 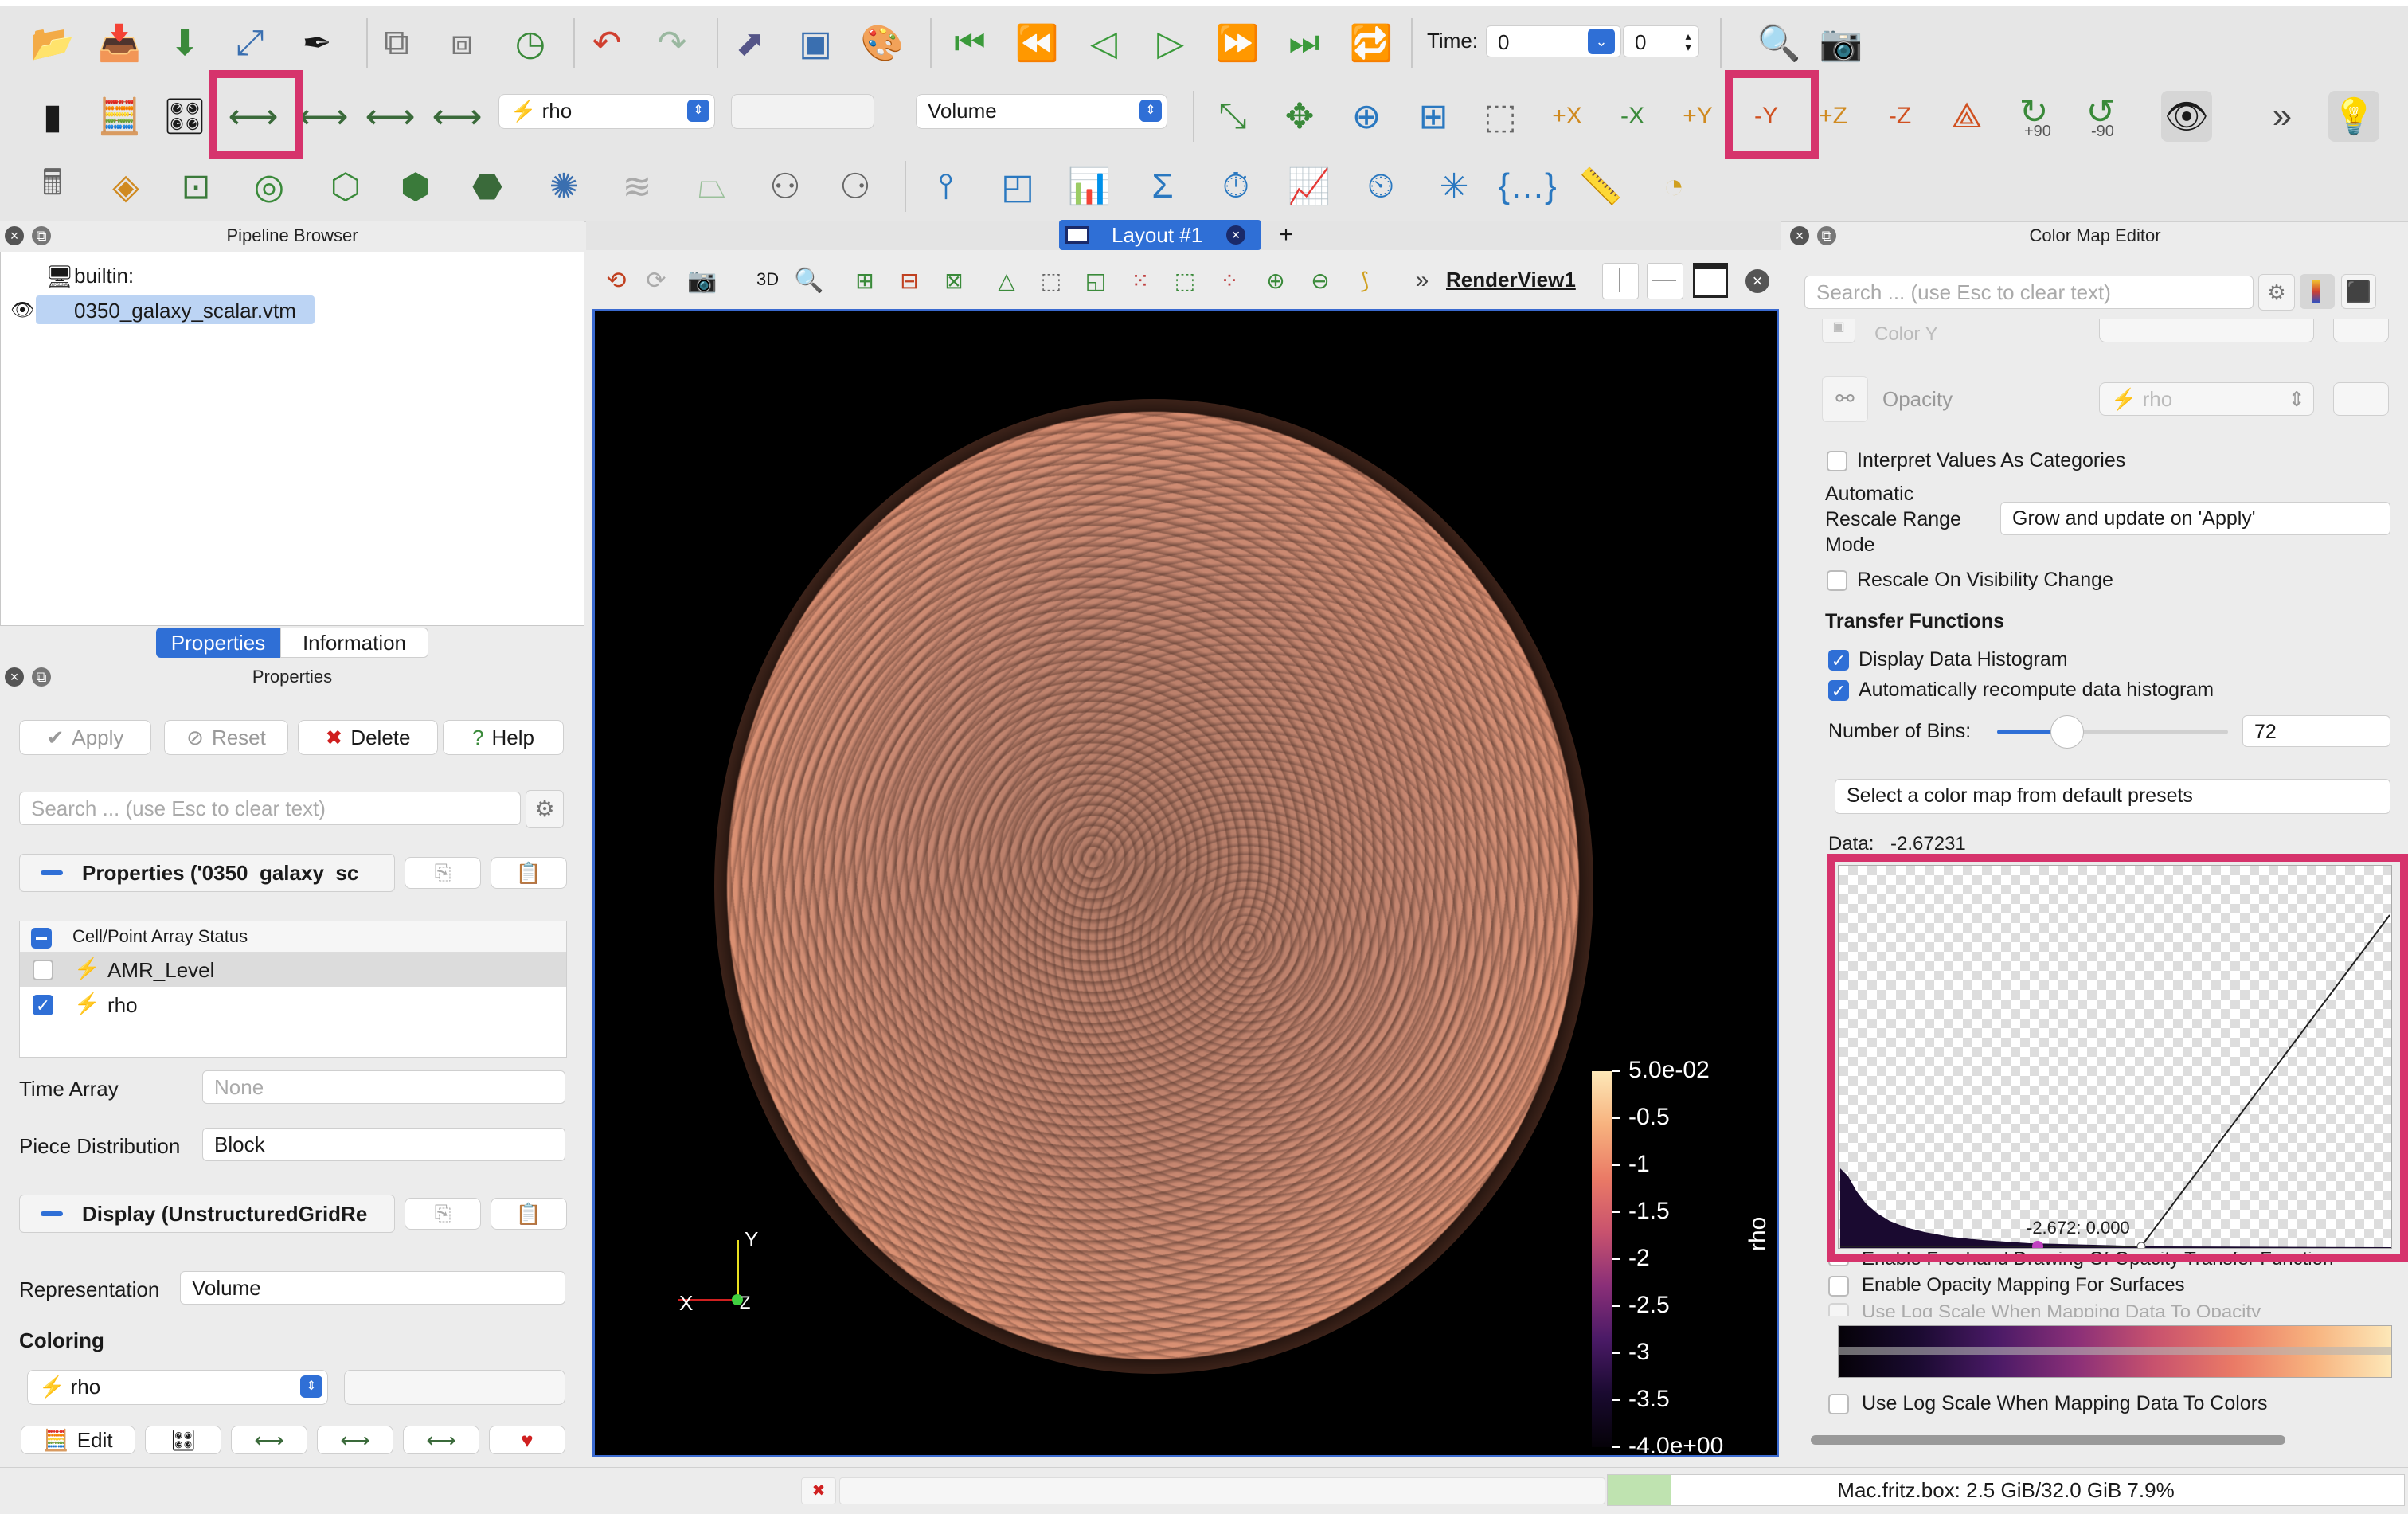 I want to click on temporal-interpolator-icon: ⏲, so click(x=1380, y=186).